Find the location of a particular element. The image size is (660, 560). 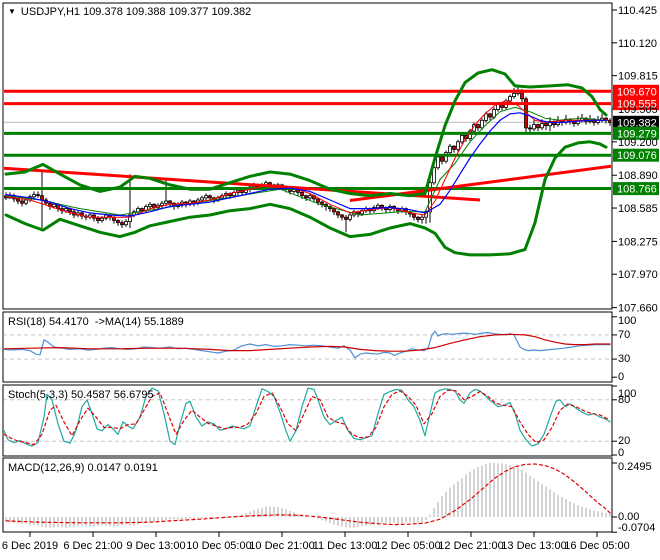

time-axis is located at coordinates (307, 546).